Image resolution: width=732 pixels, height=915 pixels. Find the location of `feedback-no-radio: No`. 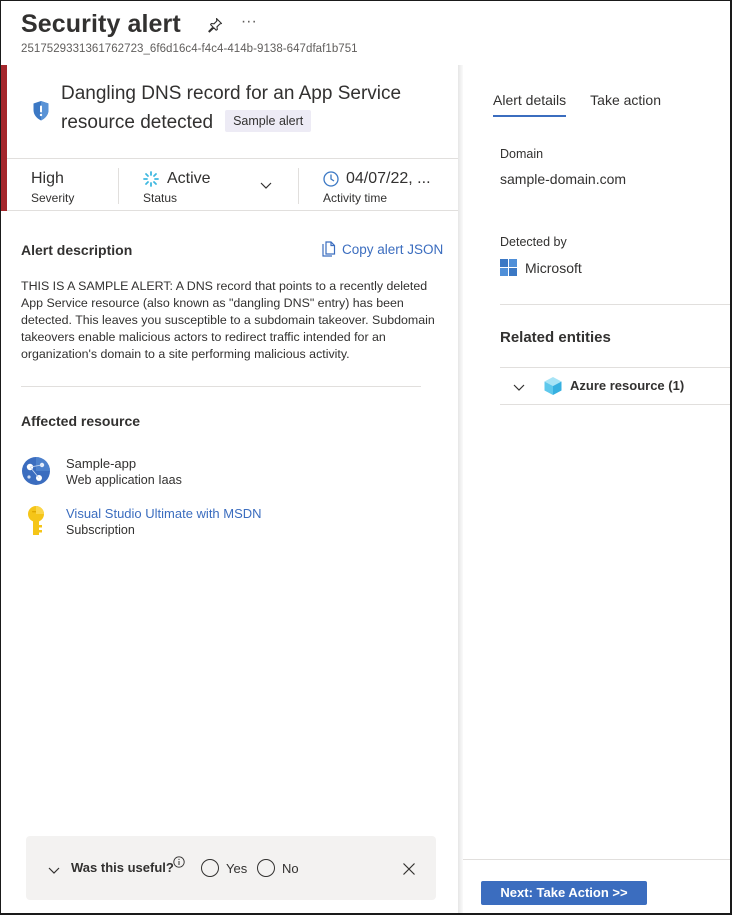

feedback-no-radio: No is located at coordinates (278, 868).